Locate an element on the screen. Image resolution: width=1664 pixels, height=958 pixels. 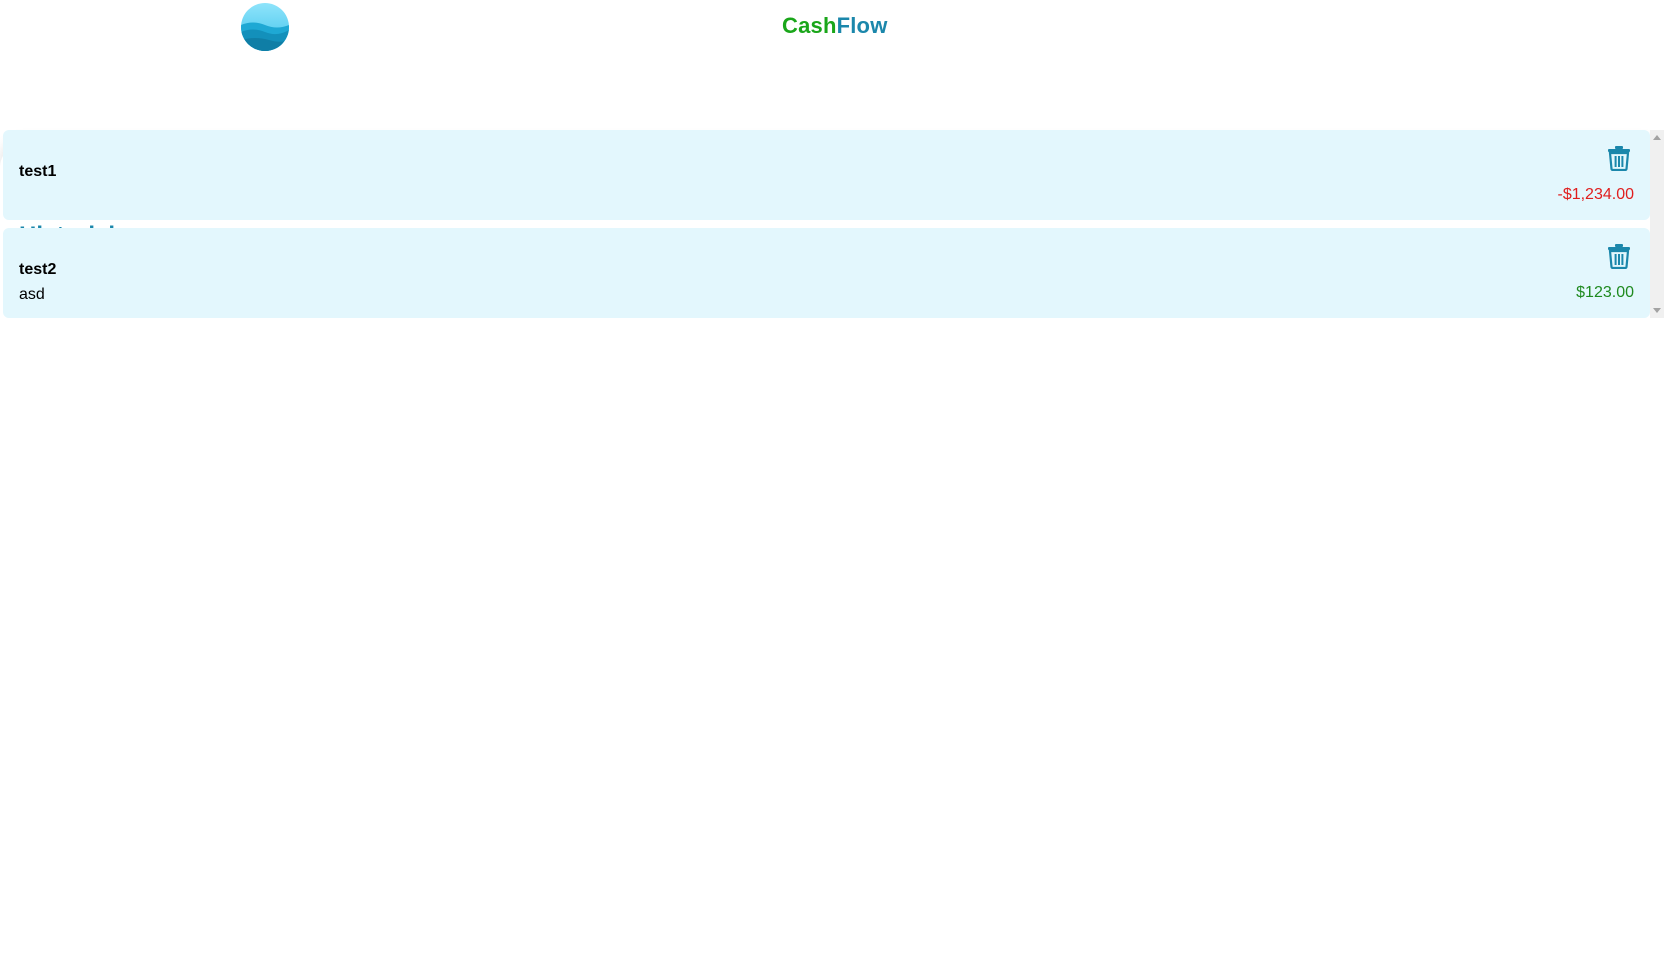
app-header: CashFlow is located at coordinates (832, 30).